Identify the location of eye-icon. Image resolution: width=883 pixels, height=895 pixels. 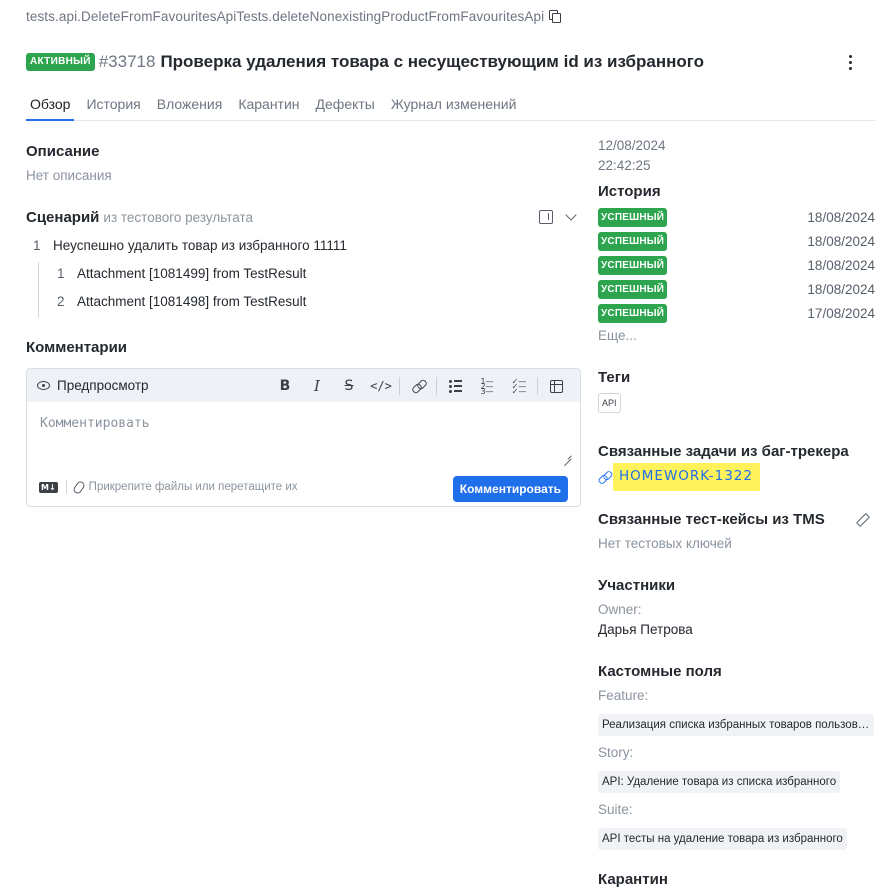
(43, 385).